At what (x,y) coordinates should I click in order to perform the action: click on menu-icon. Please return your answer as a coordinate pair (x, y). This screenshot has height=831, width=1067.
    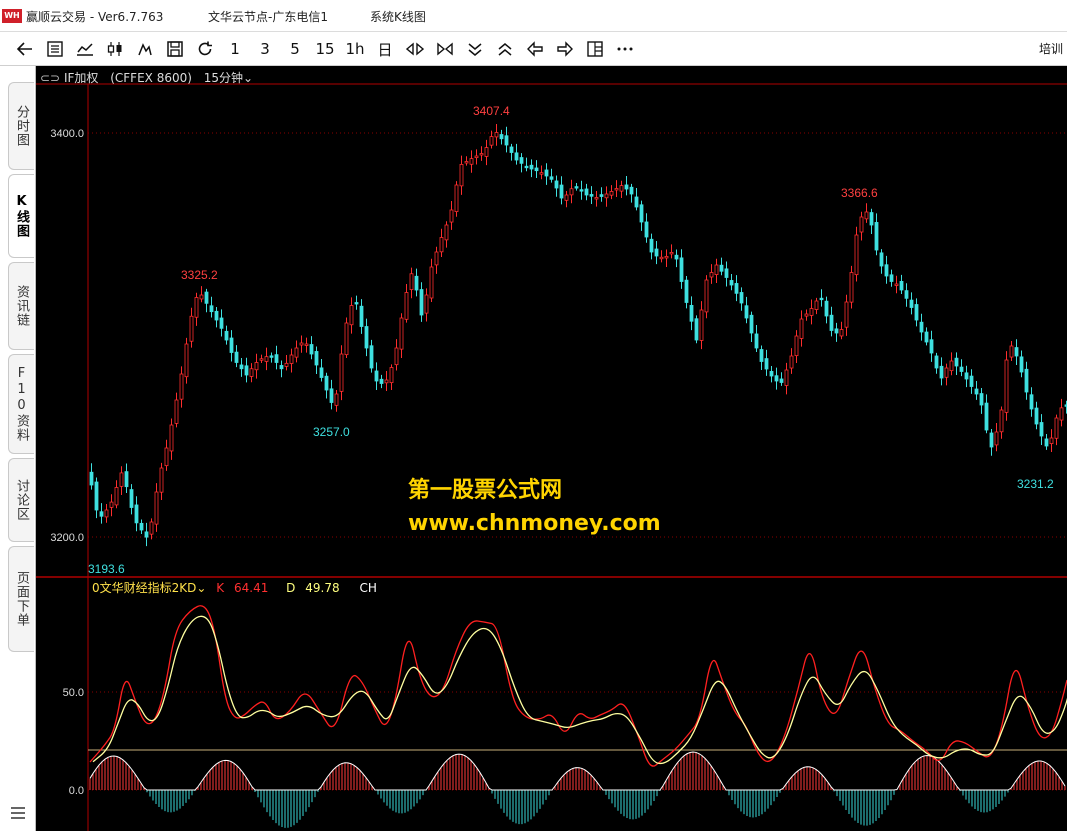
    Looking at the image, I should click on (18, 813).